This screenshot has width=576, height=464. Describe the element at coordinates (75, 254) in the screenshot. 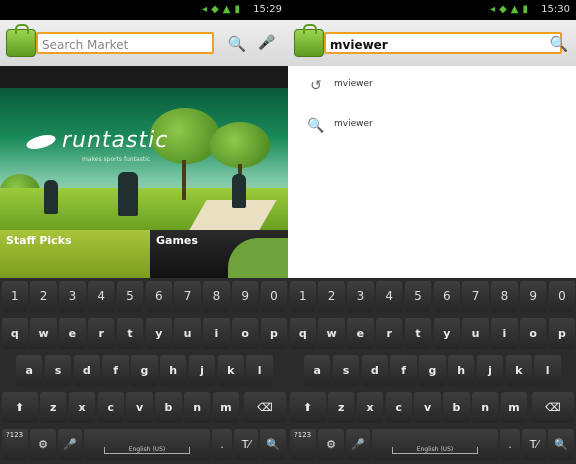

I see `tile-staff-picks: Staff Picks` at that location.